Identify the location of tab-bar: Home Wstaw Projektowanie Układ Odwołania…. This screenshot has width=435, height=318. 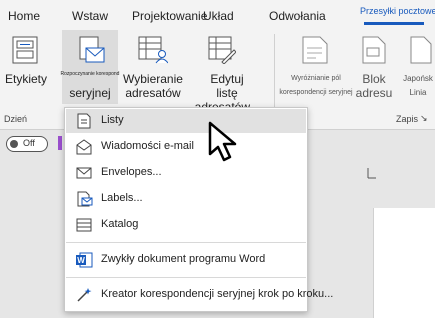
(217, 14).